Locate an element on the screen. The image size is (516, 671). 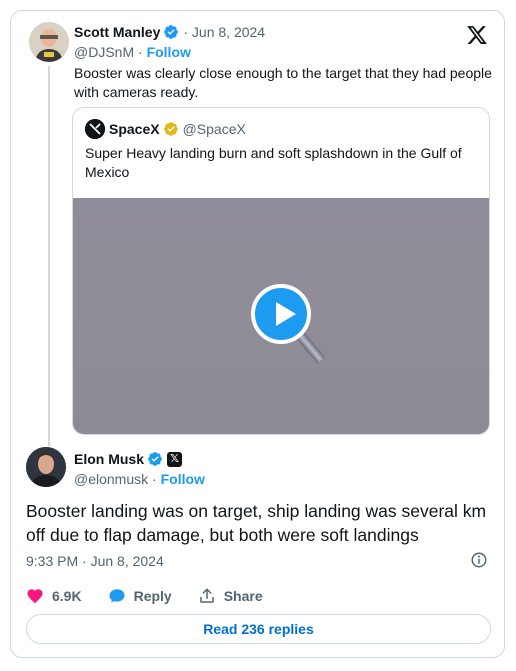
main-follow-link: Follow is located at coordinates (183, 479).